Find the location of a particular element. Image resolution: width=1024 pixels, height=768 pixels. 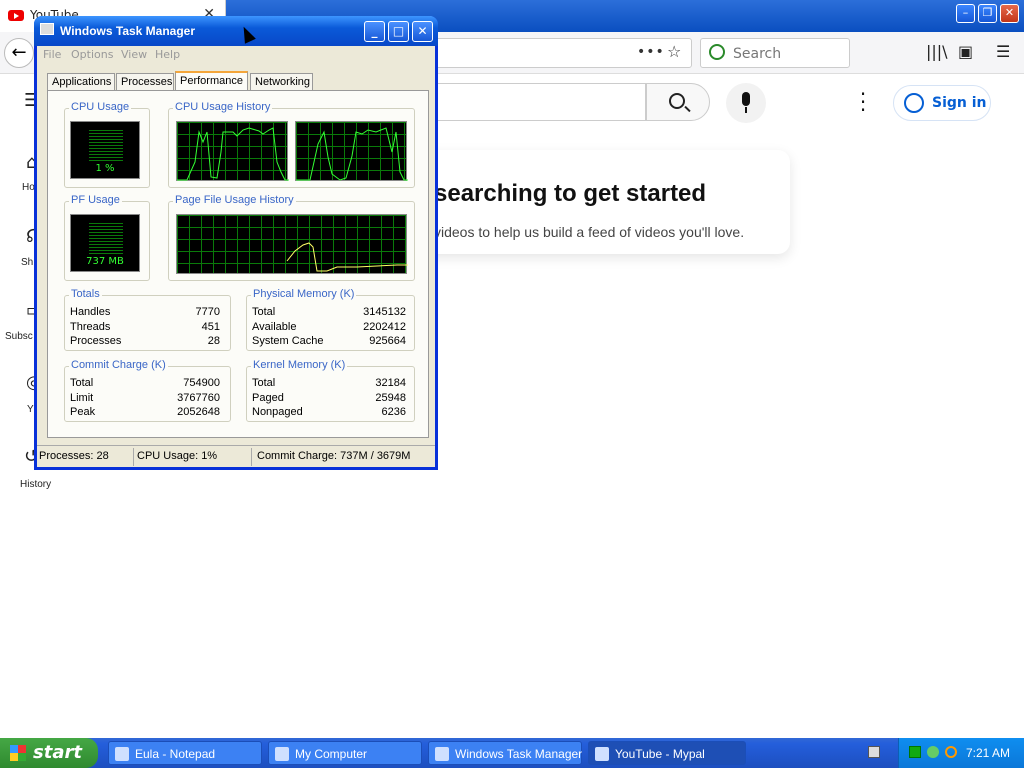

menu-options: Options is located at coordinates (92, 54).